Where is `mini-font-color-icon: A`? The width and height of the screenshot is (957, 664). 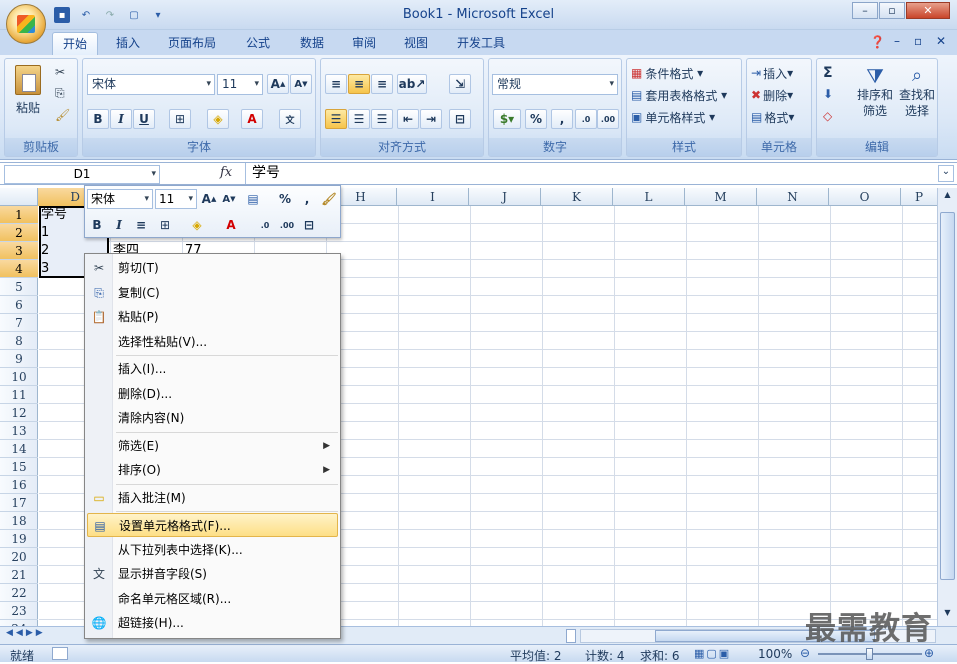
mini-font-color-icon: A is located at coordinates (231, 225).